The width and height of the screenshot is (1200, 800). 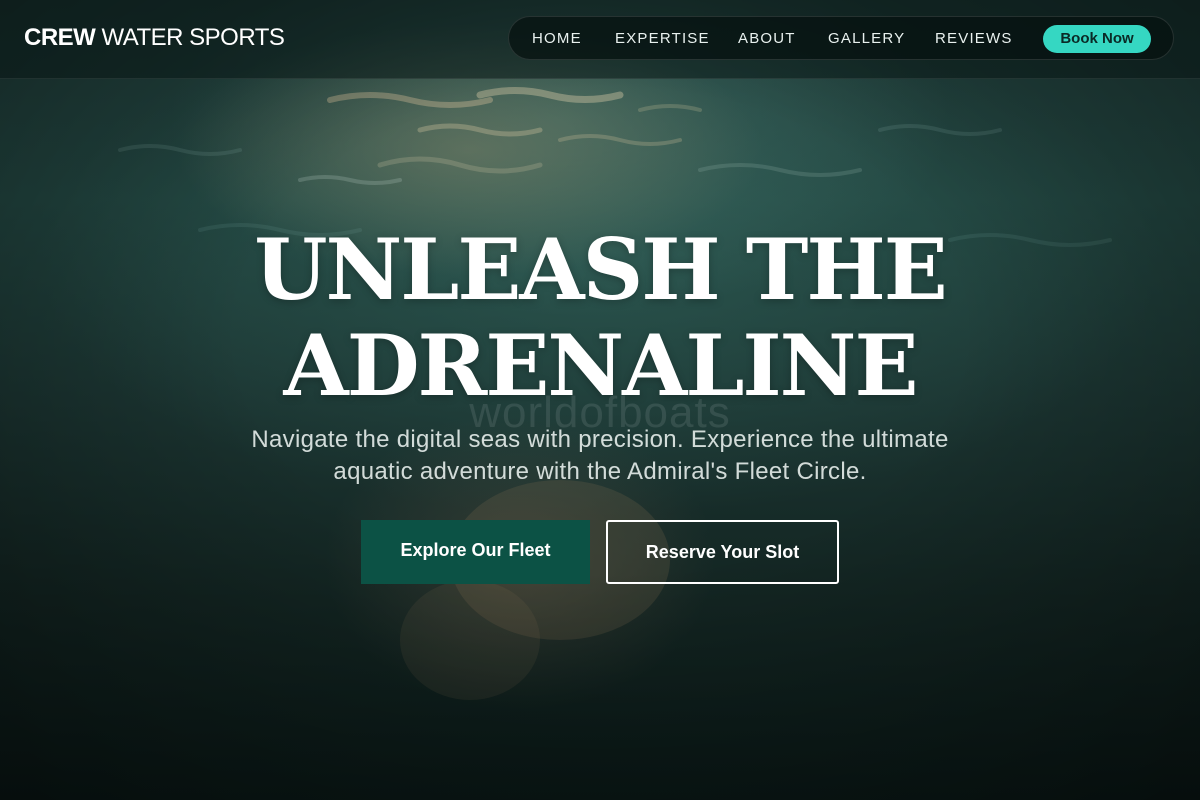 I want to click on nav-item-reviews: REVIEWS, so click(x=974, y=38).